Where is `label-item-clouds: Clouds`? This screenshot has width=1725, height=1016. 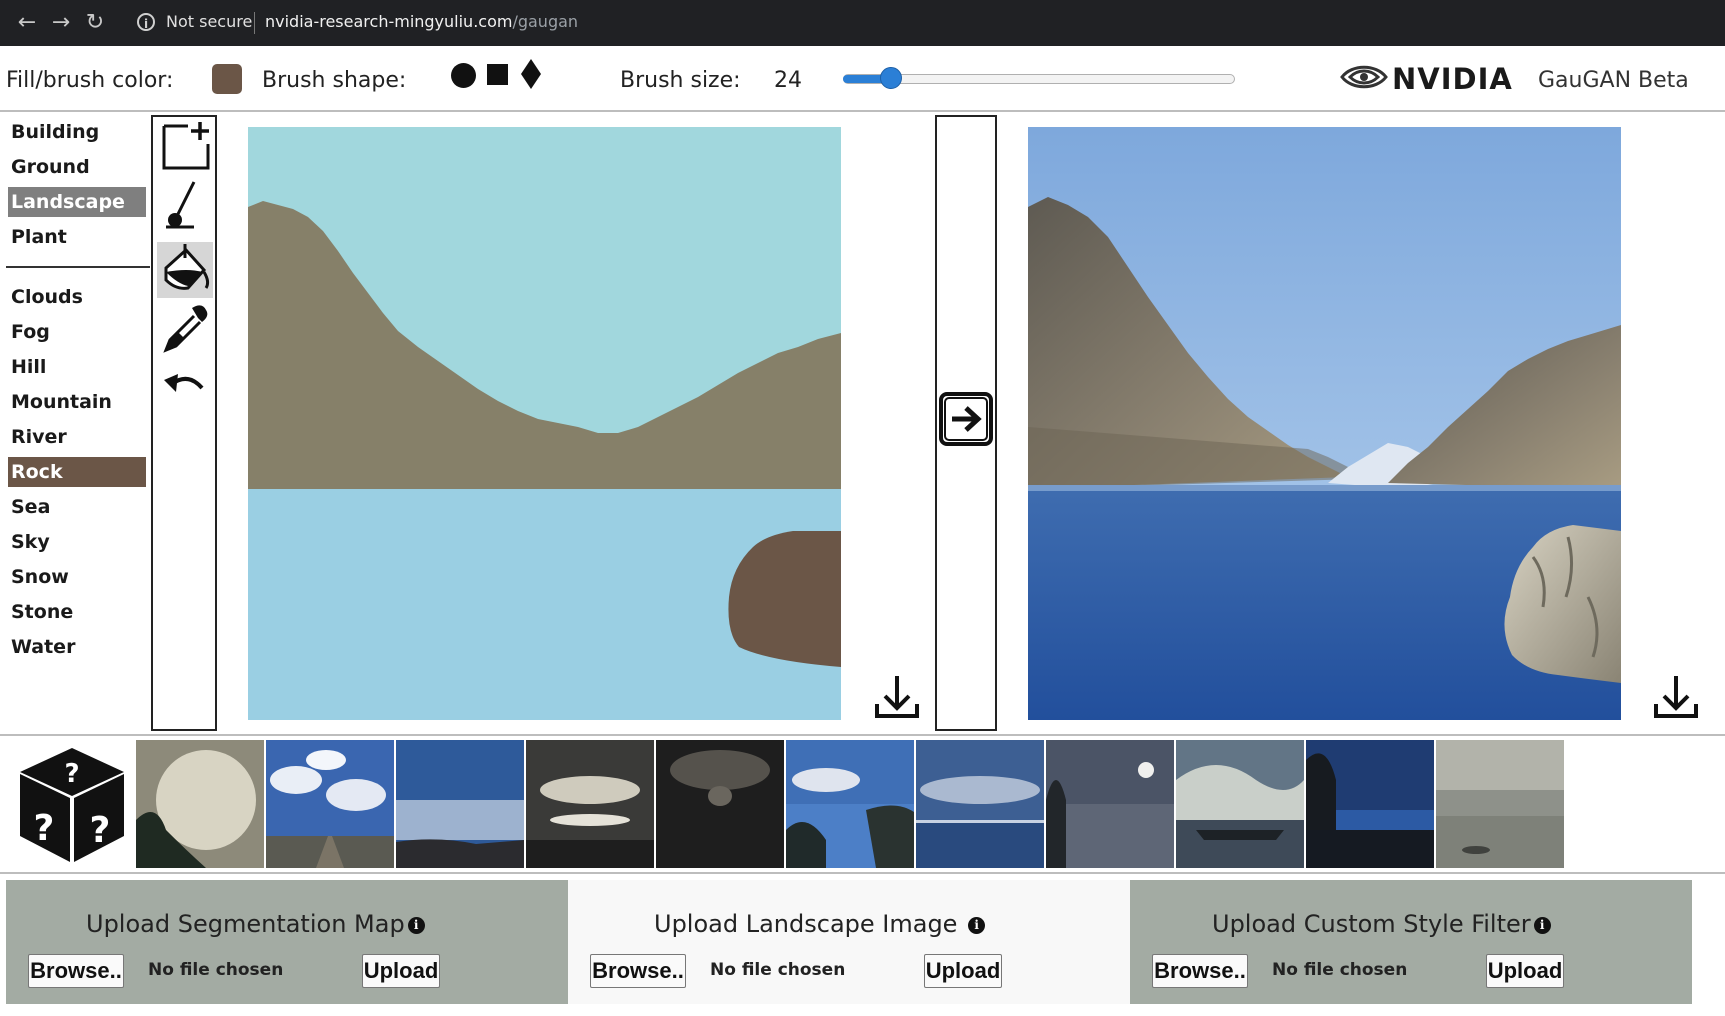
label-item-clouds: Clouds is located at coordinates (77, 297).